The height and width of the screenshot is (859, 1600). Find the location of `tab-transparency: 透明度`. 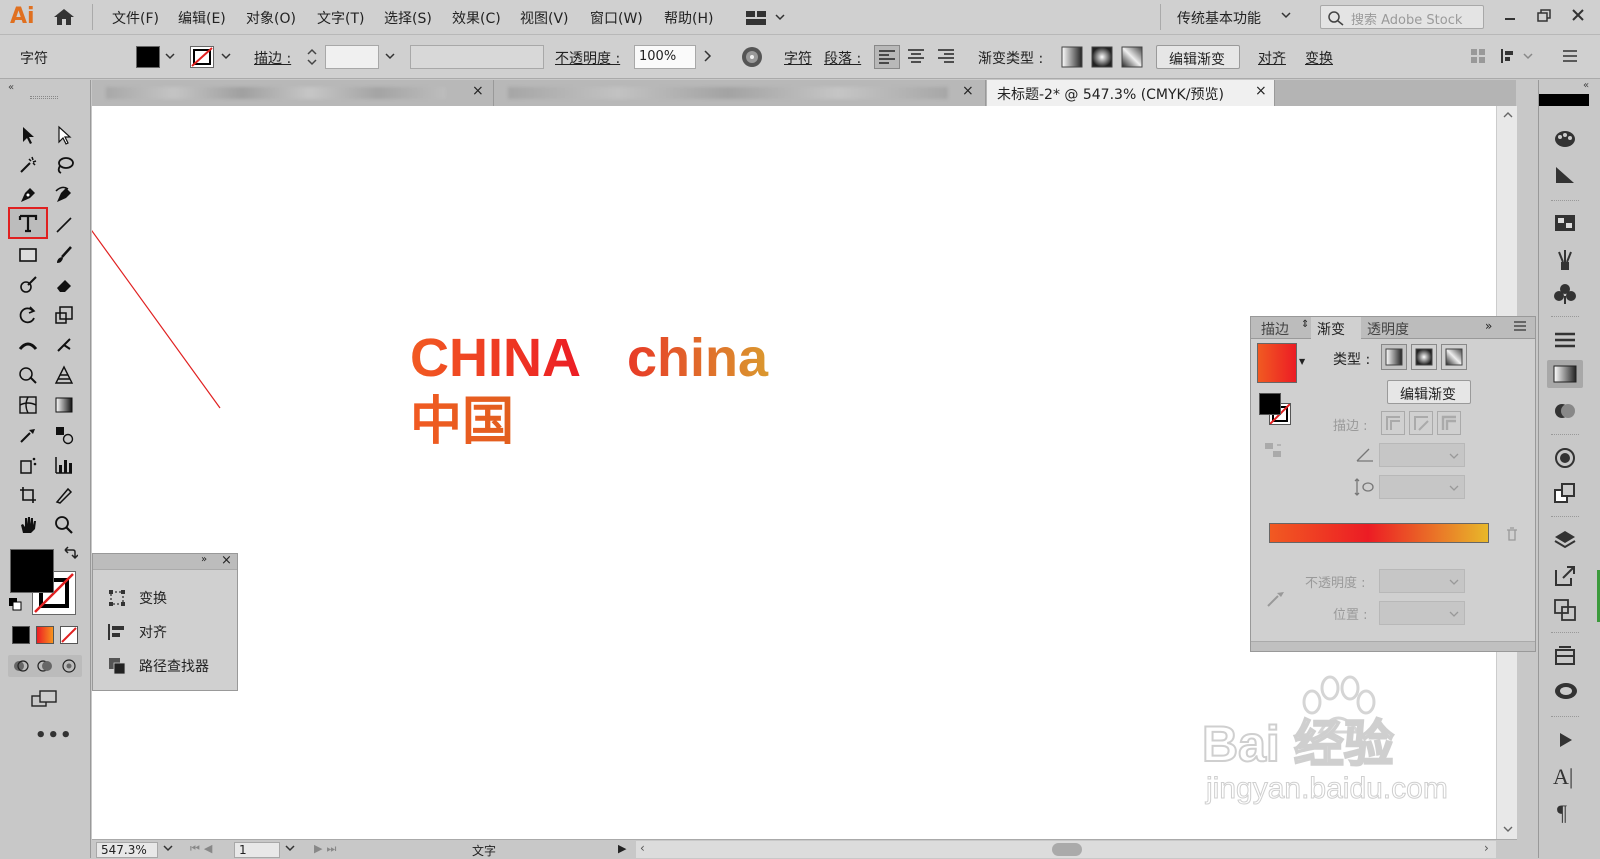

tab-transparency: 透明度 is located at coordinates (1388, 329).